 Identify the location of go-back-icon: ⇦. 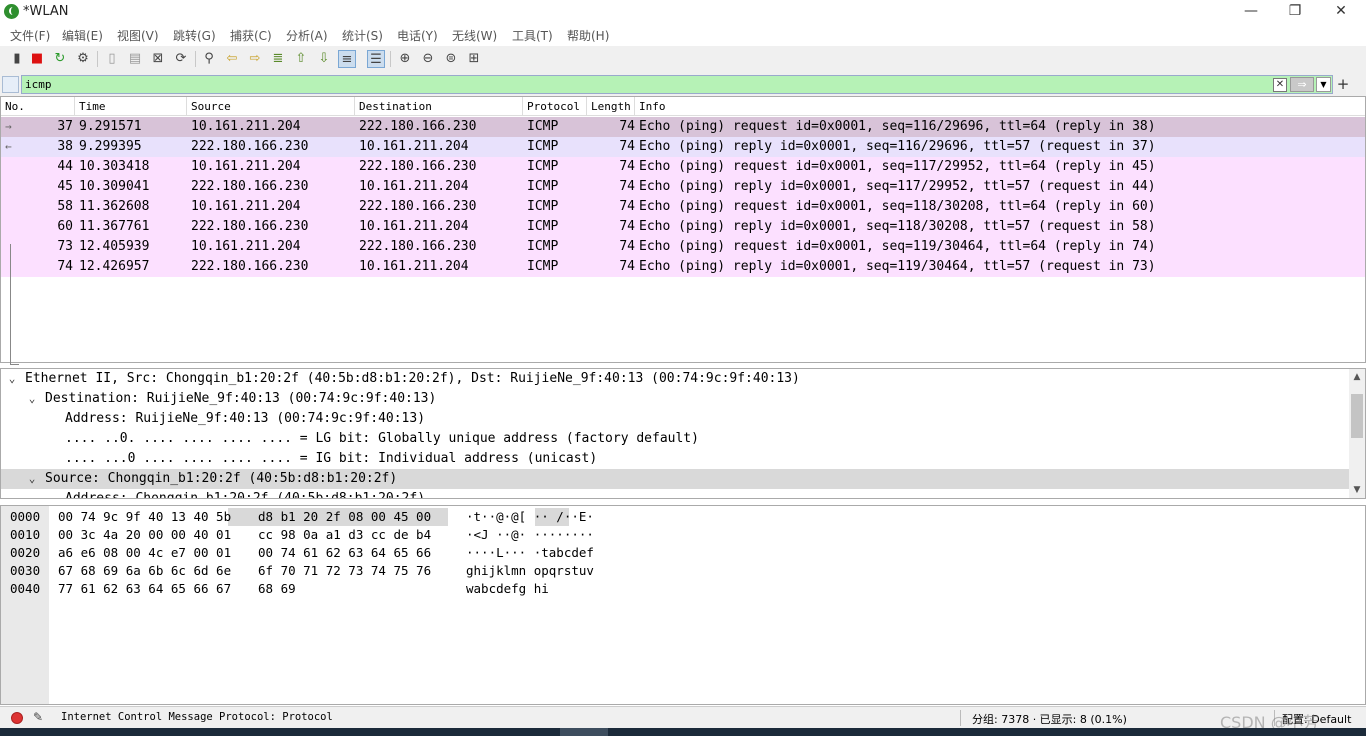
(232, 59).